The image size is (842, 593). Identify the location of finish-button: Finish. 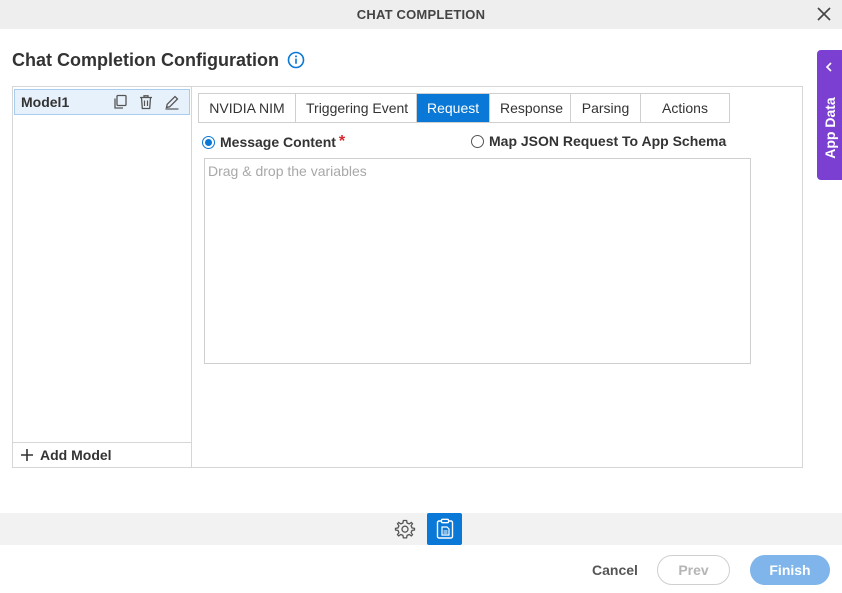
(790, 570).